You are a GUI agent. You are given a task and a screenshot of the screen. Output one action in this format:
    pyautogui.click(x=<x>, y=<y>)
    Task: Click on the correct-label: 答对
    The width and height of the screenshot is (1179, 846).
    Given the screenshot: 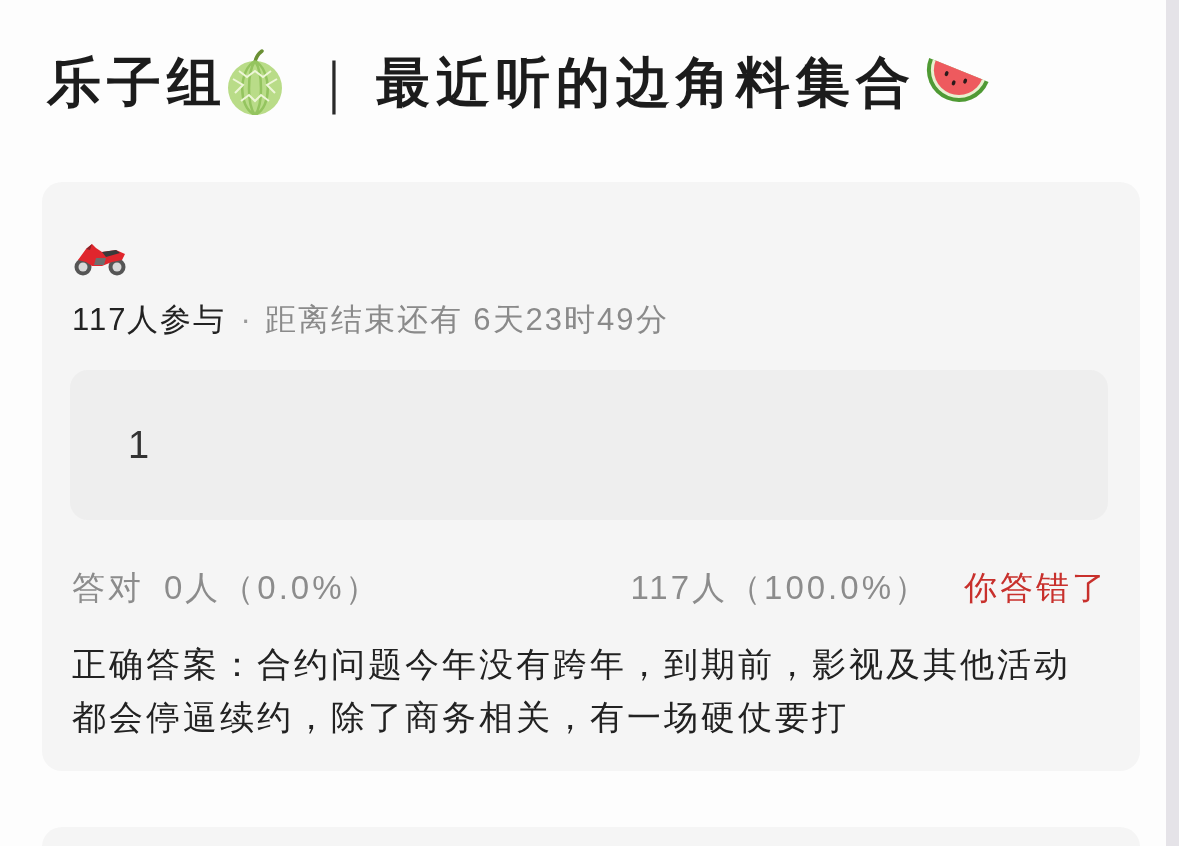 What is the action you would take?
    pyautogui.click(x=108, y=587)
    